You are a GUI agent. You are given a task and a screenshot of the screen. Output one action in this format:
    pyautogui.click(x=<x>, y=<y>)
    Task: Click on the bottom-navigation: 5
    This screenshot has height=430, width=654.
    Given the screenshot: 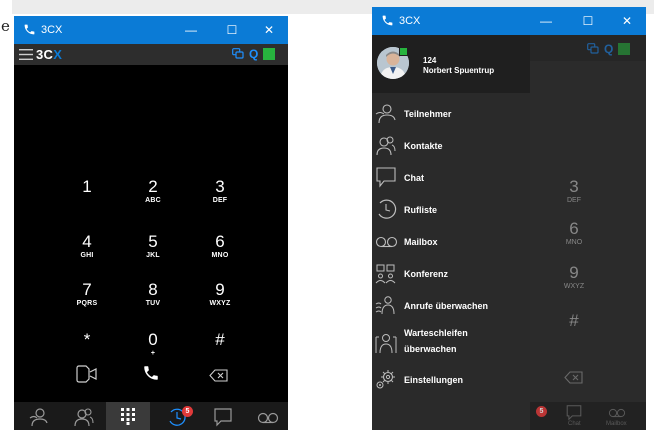 What is the action you would take?
    pyautogui.click(x=151, y=416)
    